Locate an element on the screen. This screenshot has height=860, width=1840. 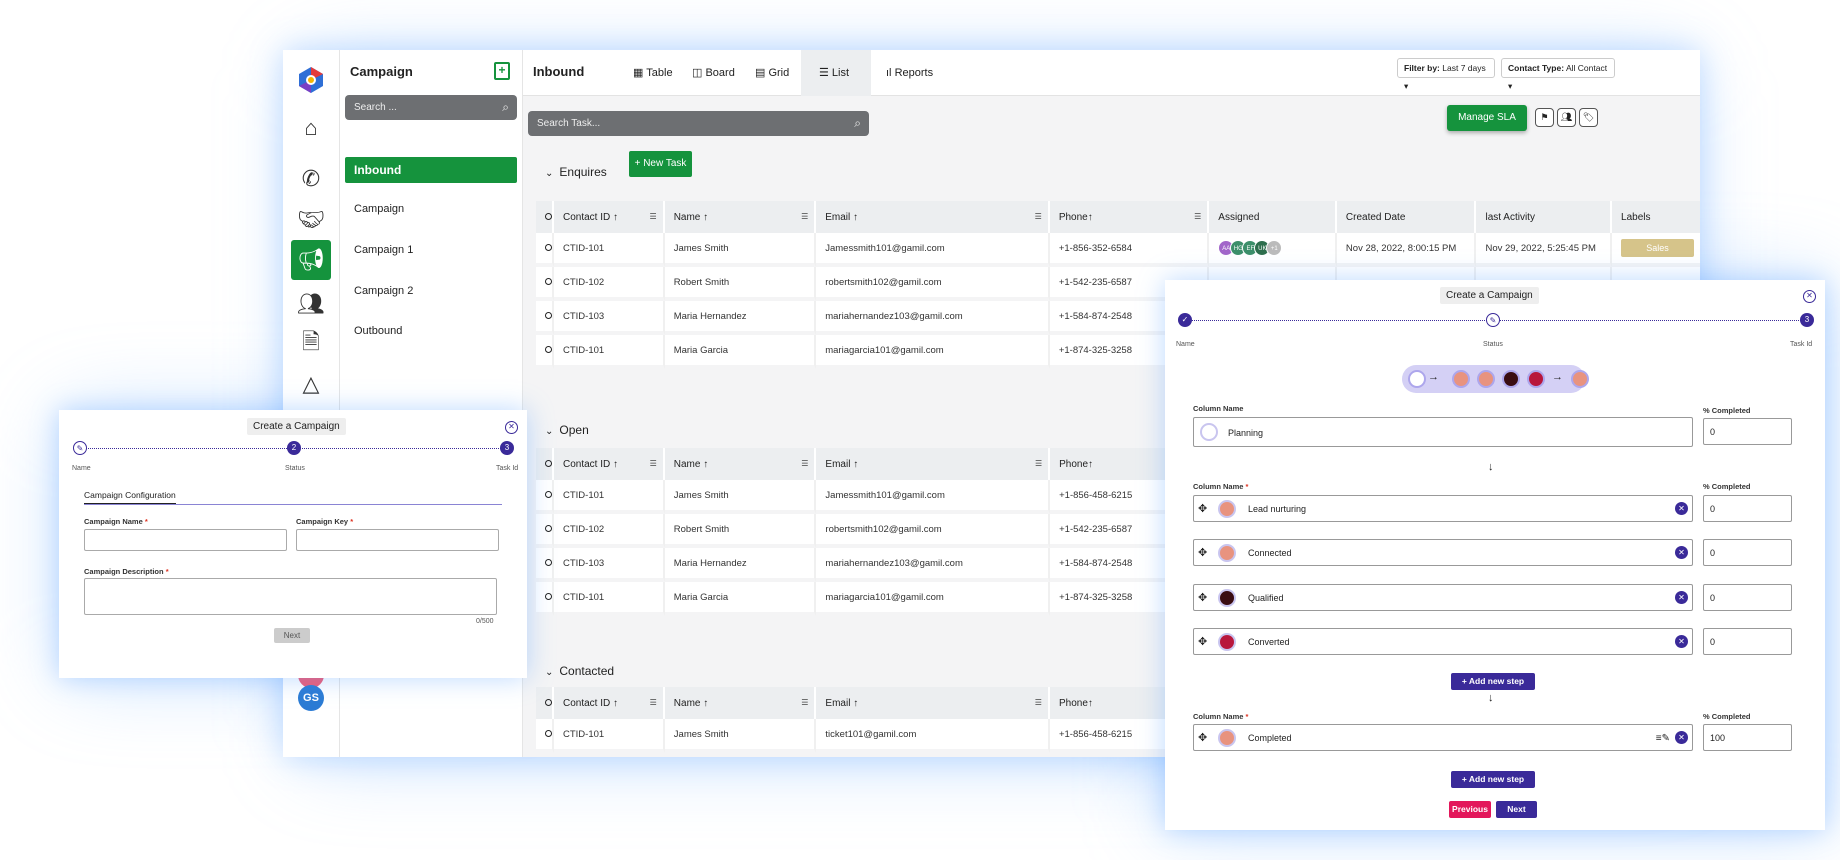
step-row: ✥ Qualified ✕ is located at coordinates (1443, 597).